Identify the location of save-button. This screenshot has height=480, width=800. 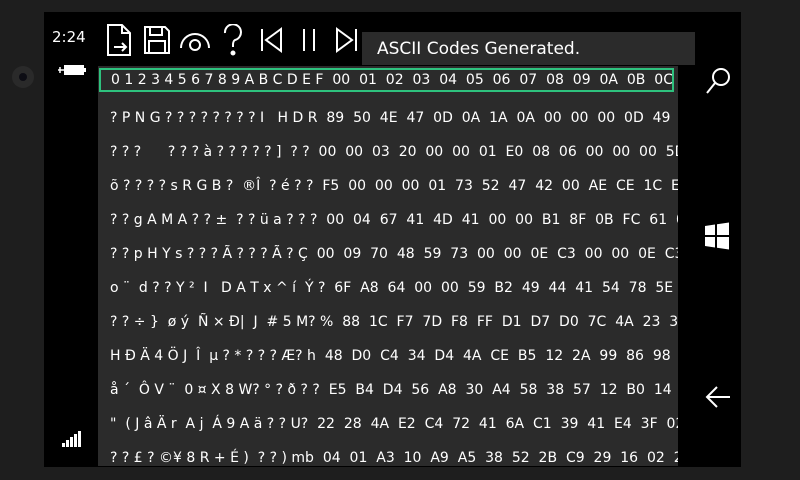
(157, 40).